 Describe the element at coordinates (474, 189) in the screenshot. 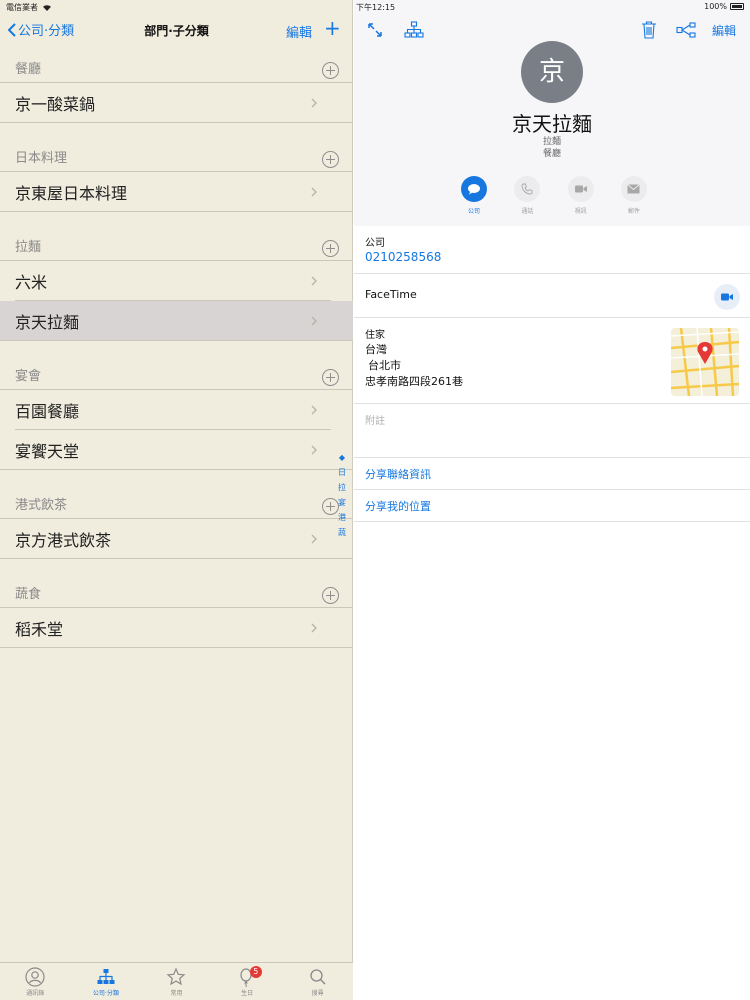

I see `message-icon` at that location.